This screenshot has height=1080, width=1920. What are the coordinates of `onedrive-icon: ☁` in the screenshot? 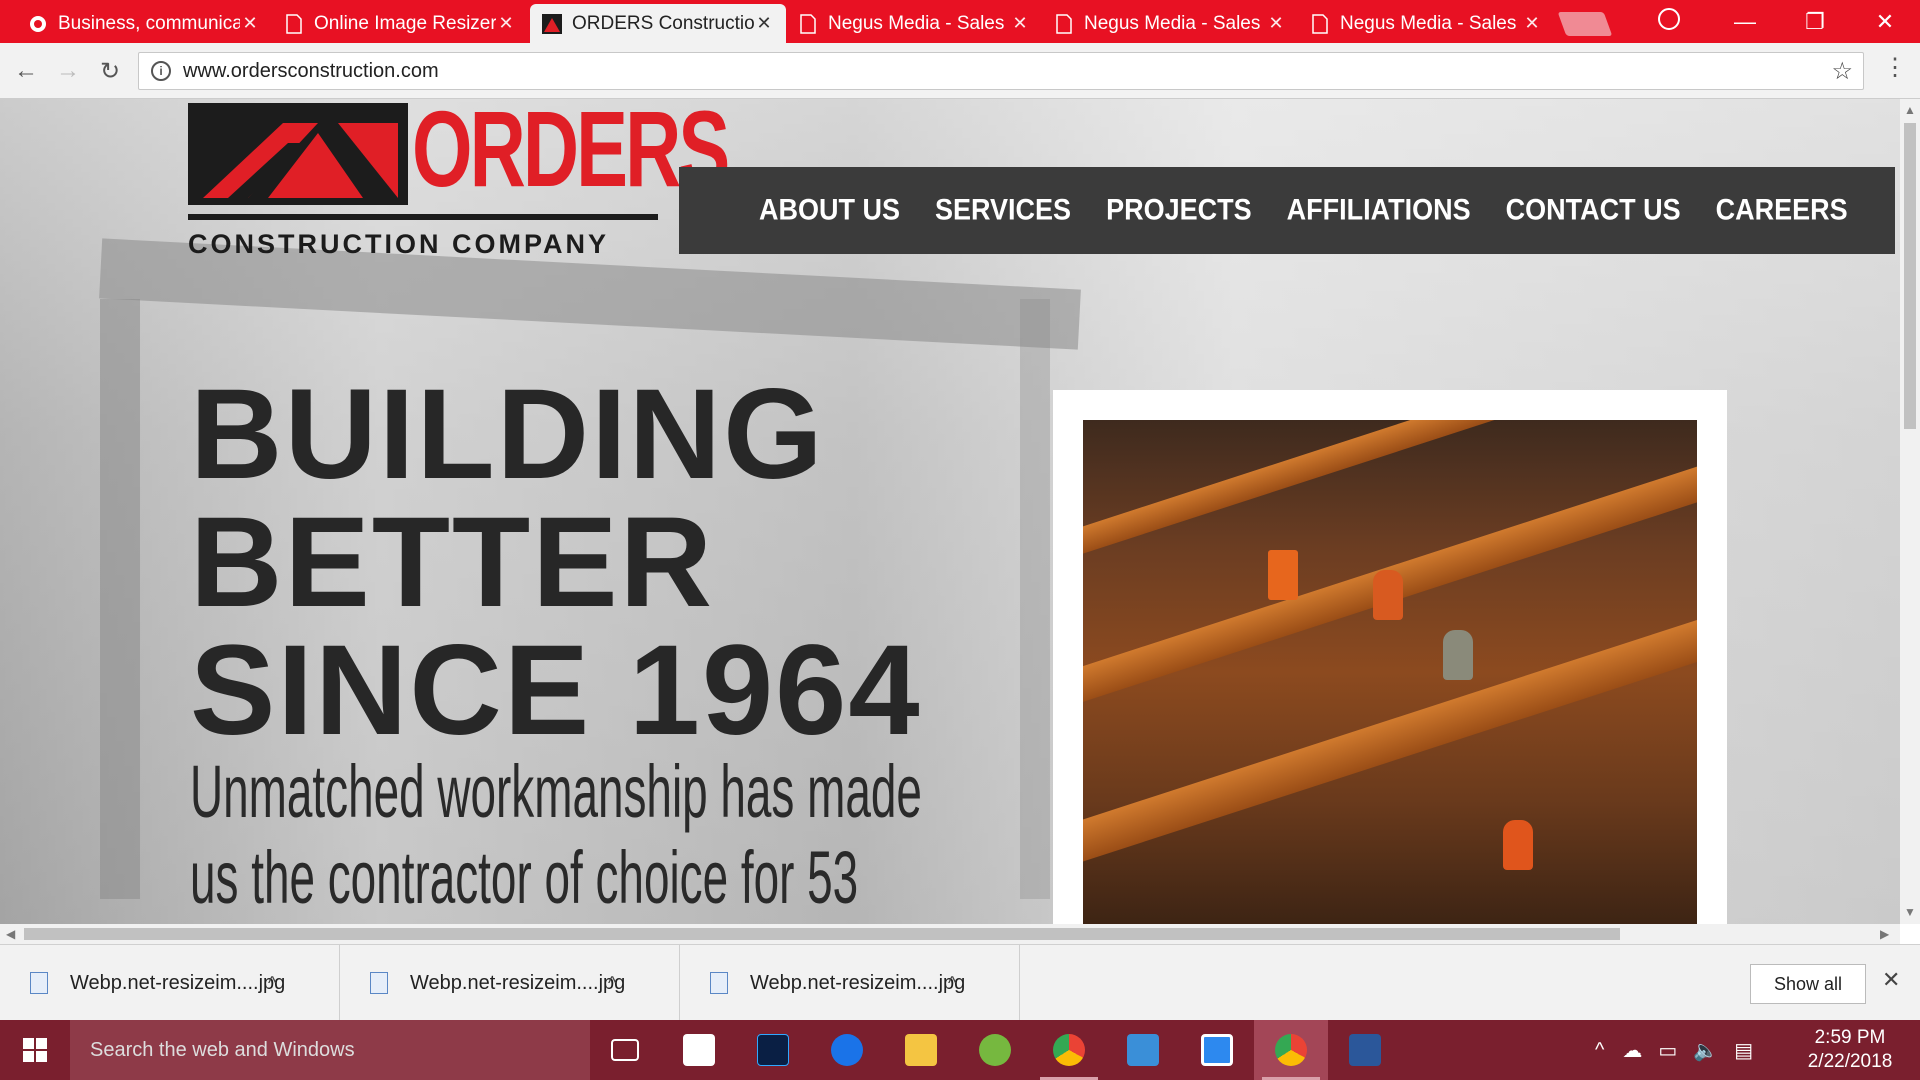 It's located at (1632, 1050).